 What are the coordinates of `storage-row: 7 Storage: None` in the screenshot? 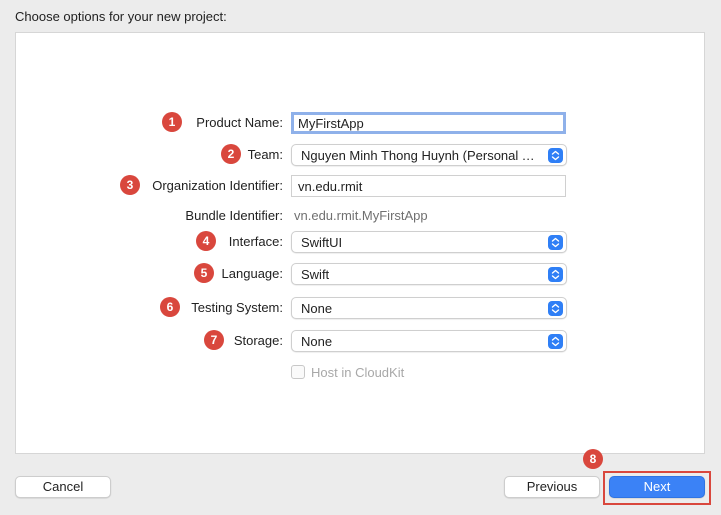 It's located at (360, 341).